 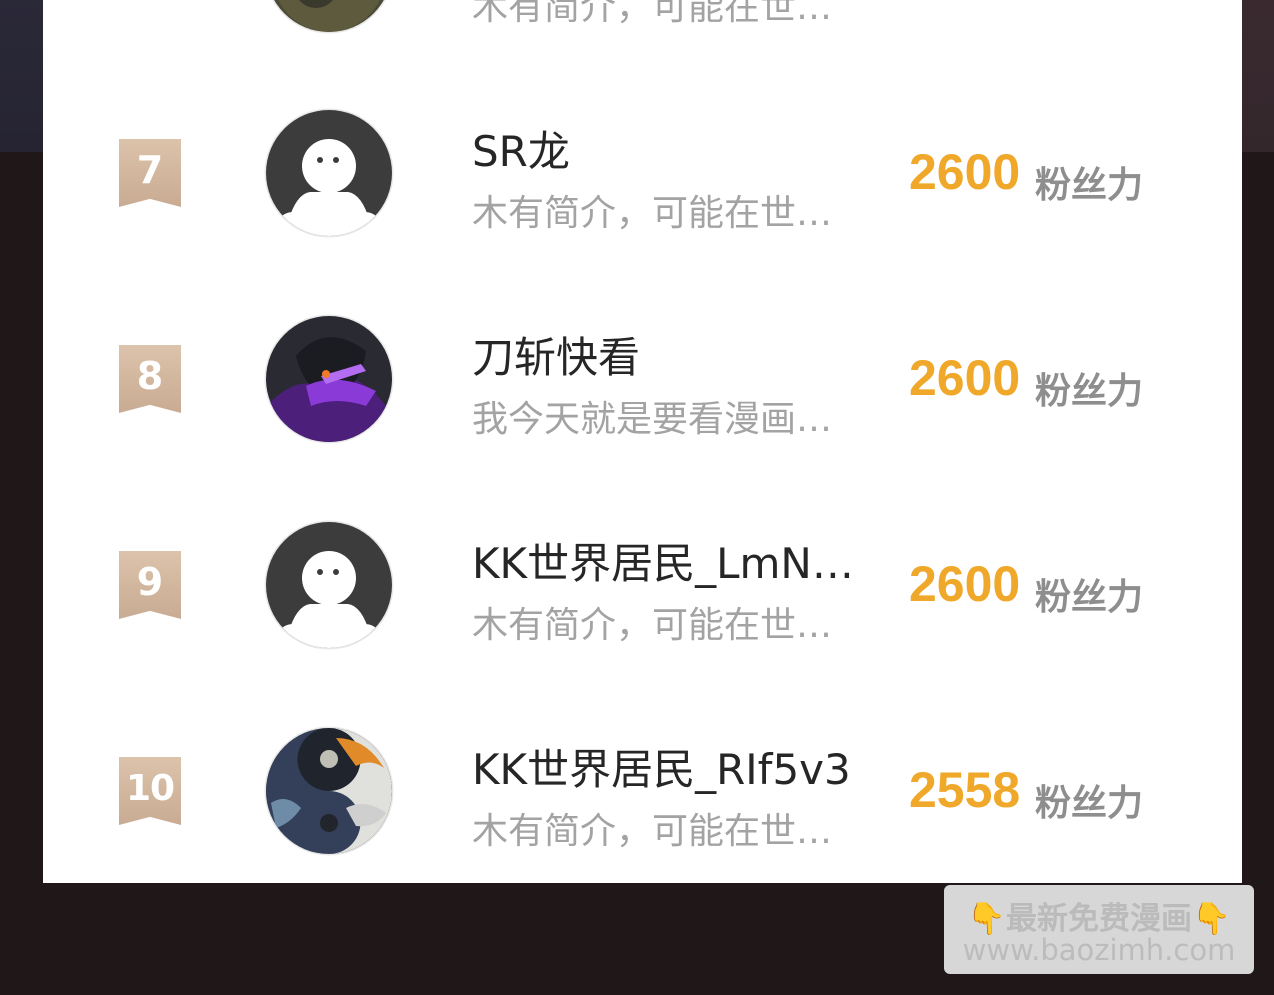 What do you see at coordinates (1099, 919) in the screenshot?
I see `watermark-text: 最新免费漫画` at bounding box center [1099, 919].